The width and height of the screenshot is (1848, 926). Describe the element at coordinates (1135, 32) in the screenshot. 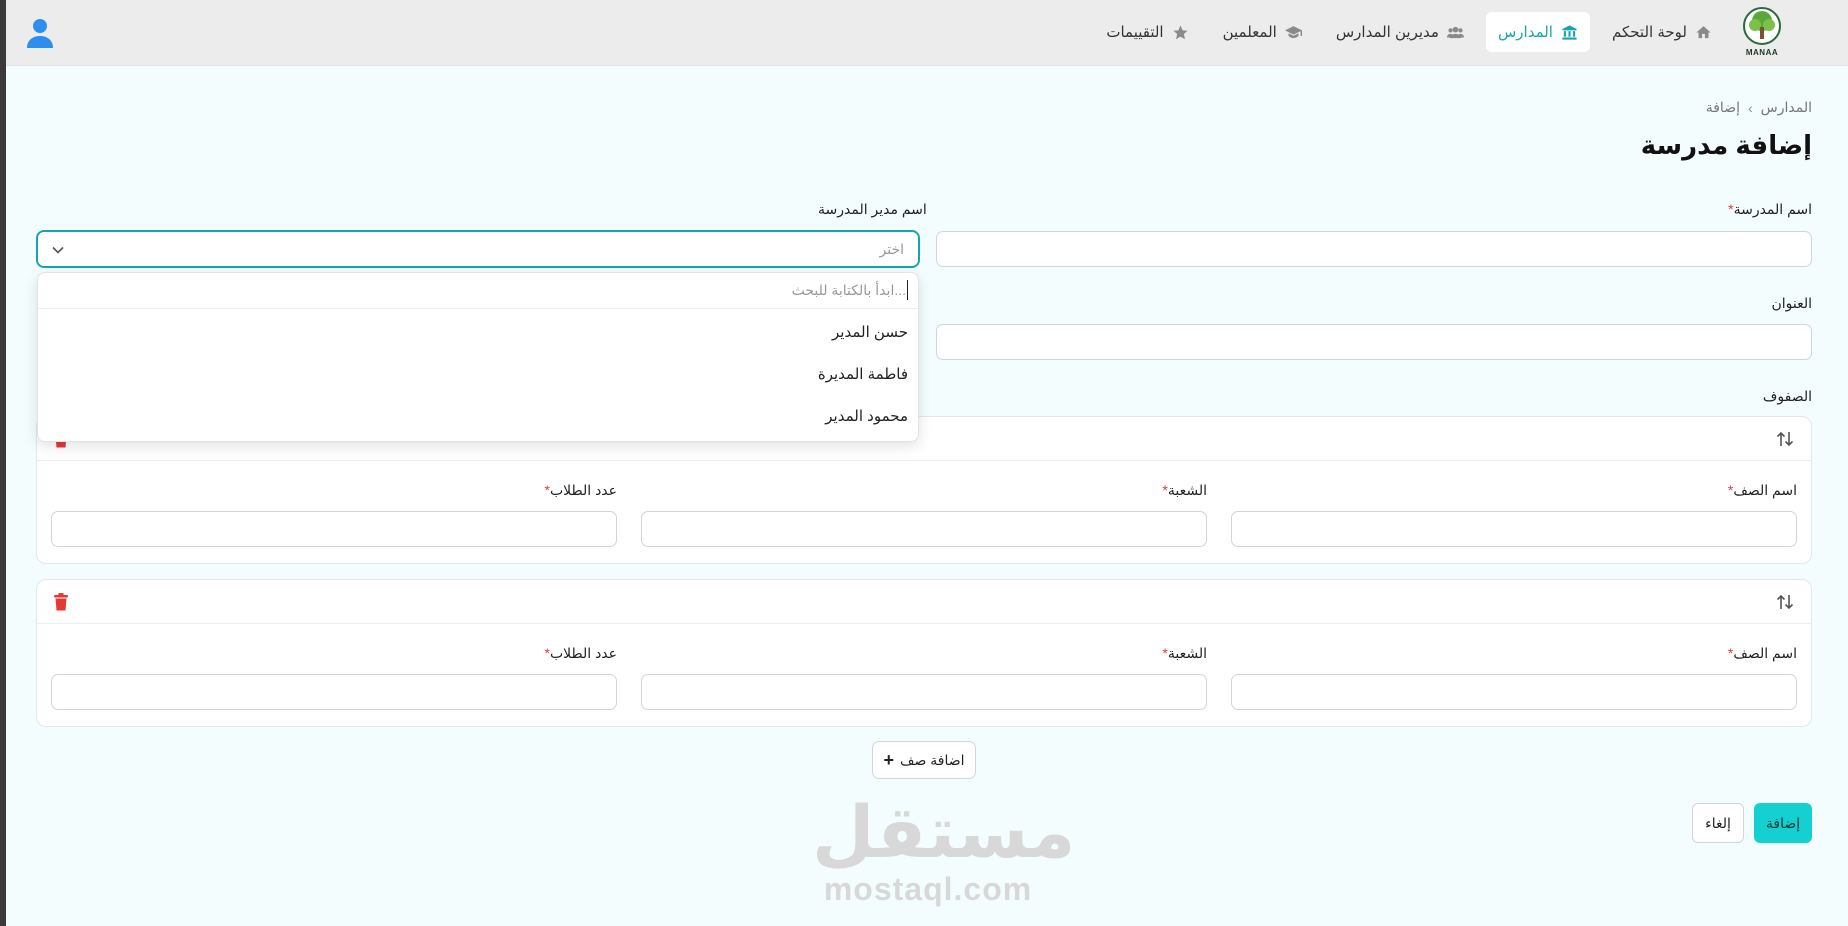

I see `nav-item-label: التقييمات` at that location.